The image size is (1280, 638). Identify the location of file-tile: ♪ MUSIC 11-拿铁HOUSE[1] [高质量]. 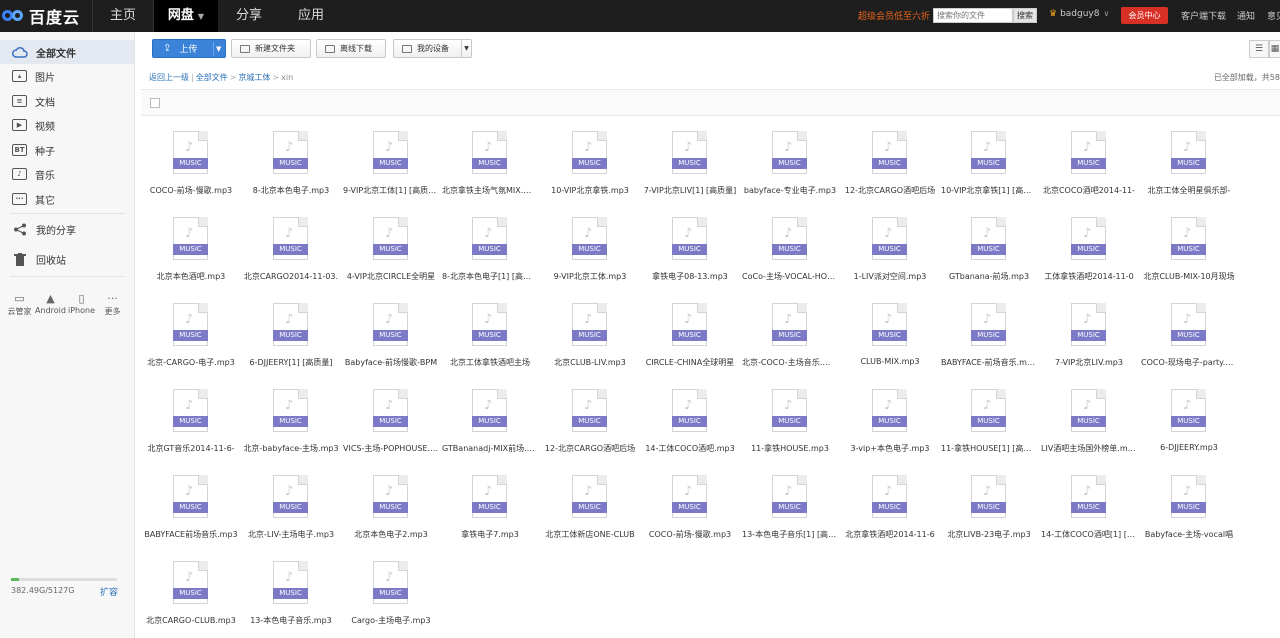
(989, 425).